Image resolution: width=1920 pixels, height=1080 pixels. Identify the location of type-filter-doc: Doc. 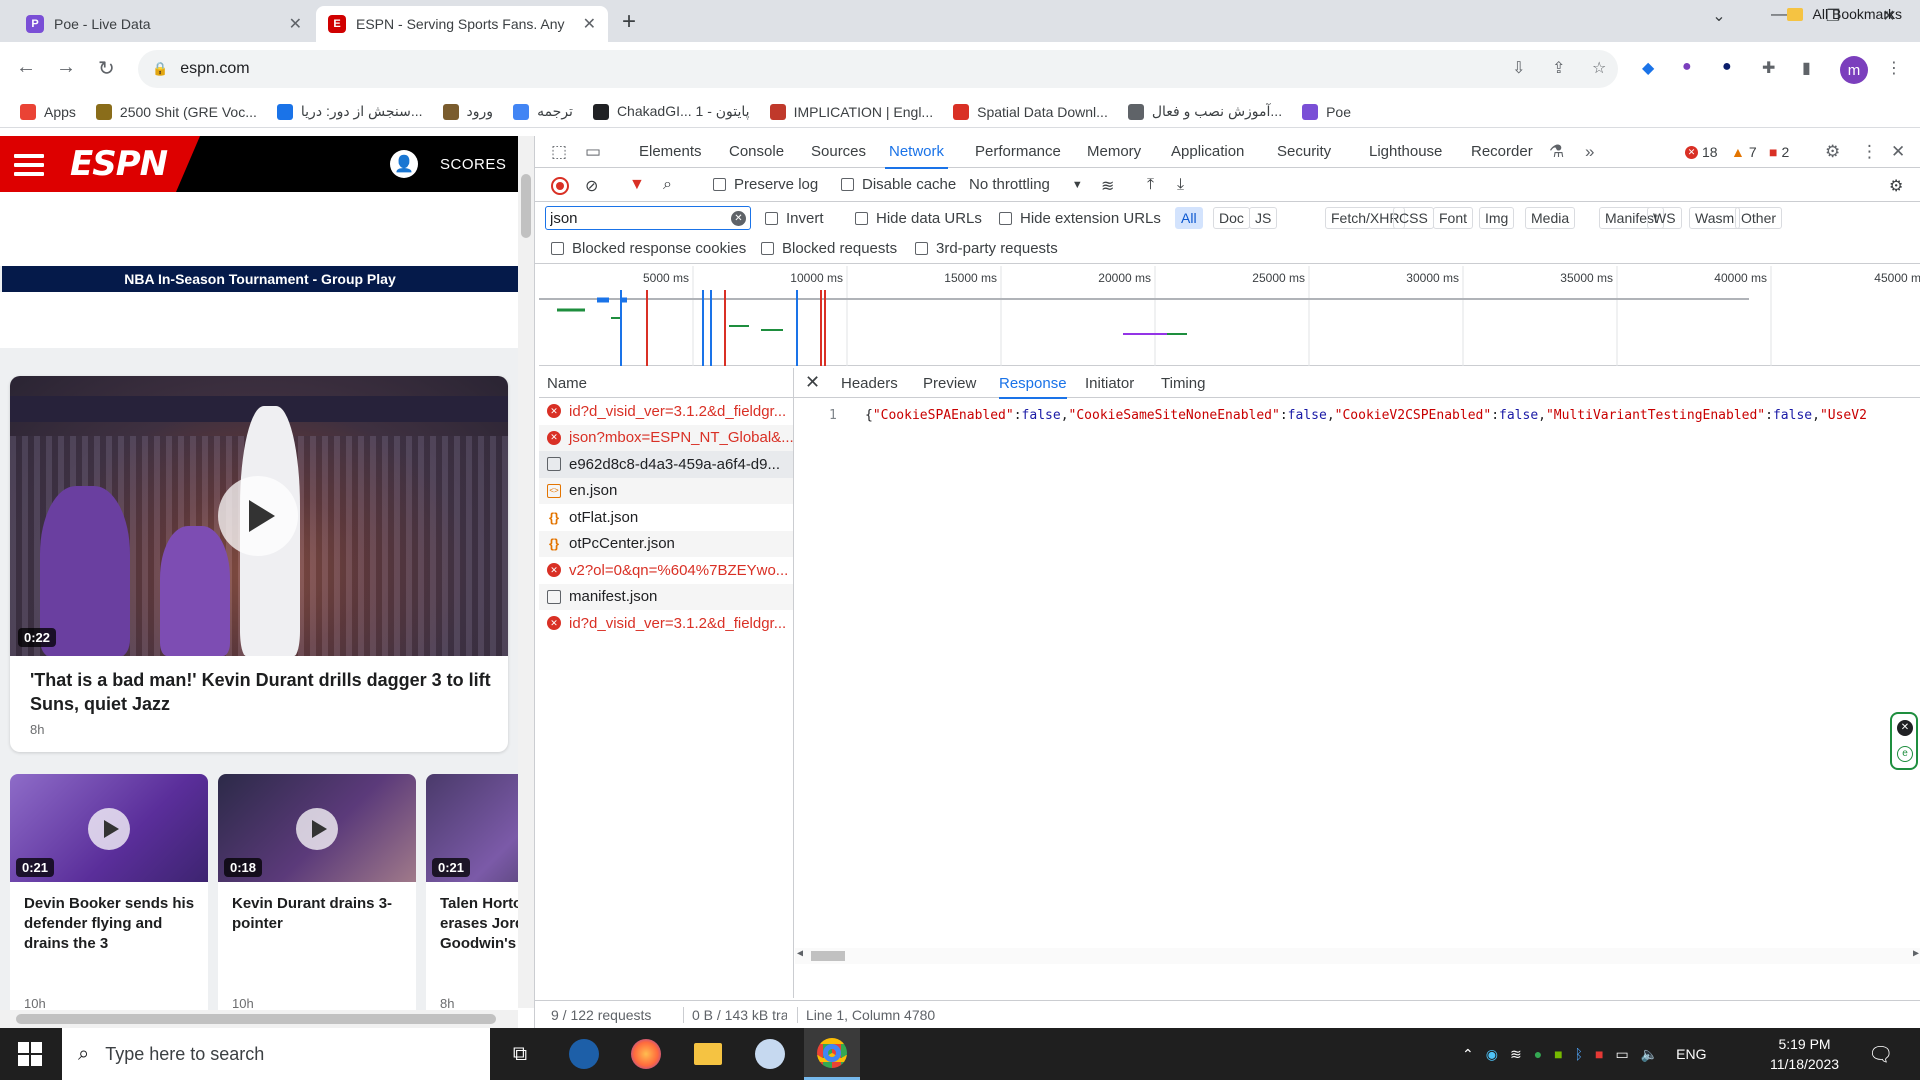
(1231, 218).